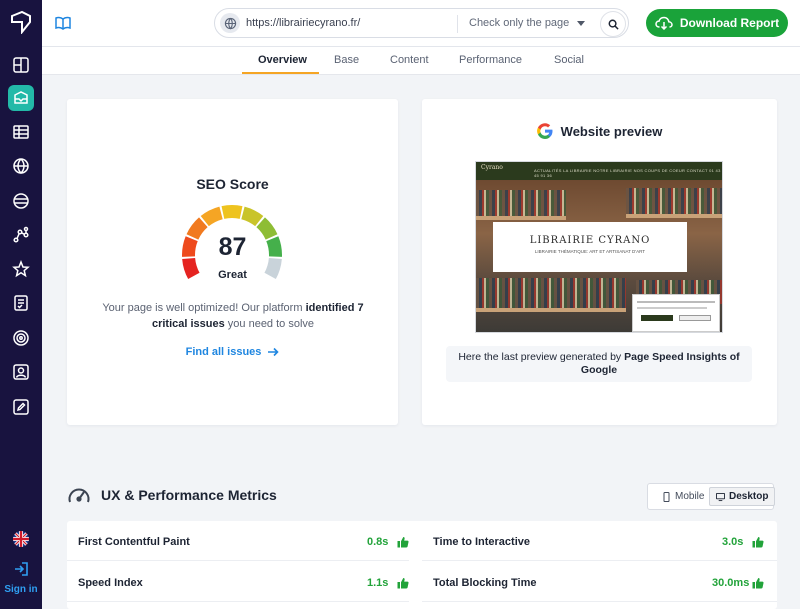 The width and height of the screenshot is (800, 609). What do you see at coordinates (720, 496) in the screenshot?
I see `desktop-icon` at bounding box center [720, 496].